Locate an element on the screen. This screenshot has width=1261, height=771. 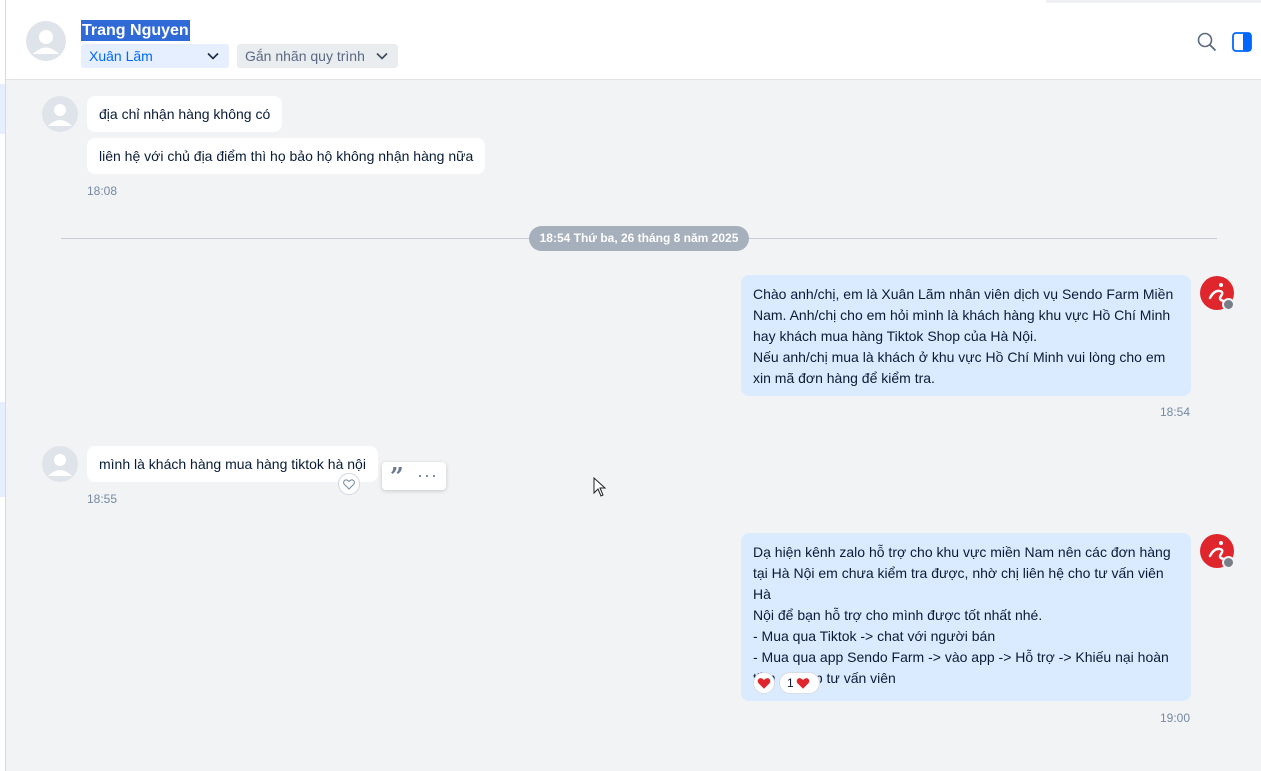
message-actions: ” ··· is located at coordinates (414, 476).